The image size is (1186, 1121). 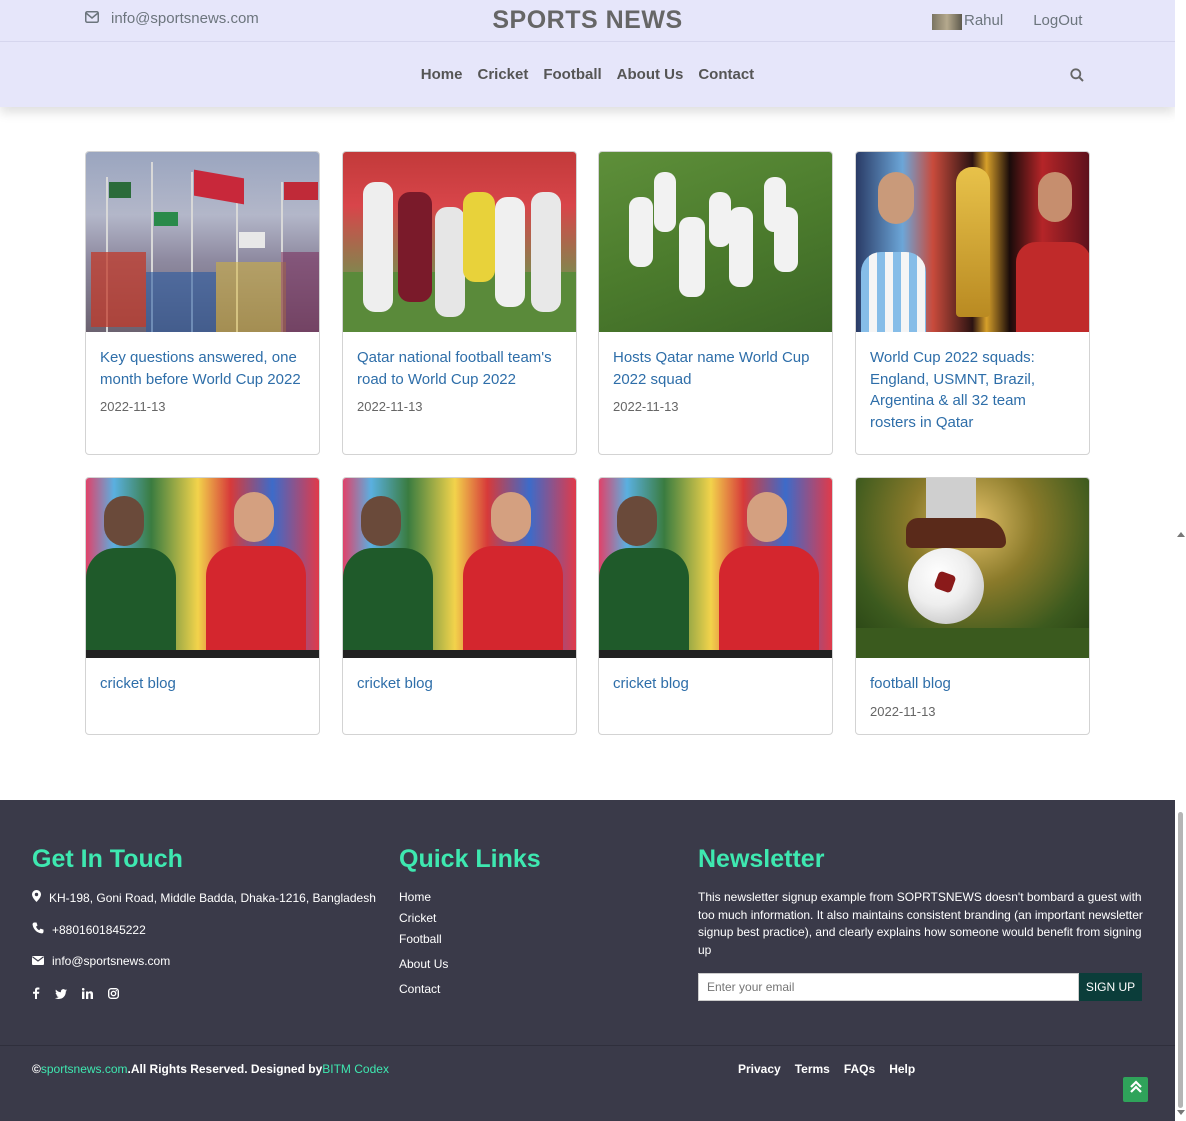 What do you see at coordinates (759, 1069) in the screenshot?
I see `privacy-link: Privacy` at bounding box center [759, 1069].